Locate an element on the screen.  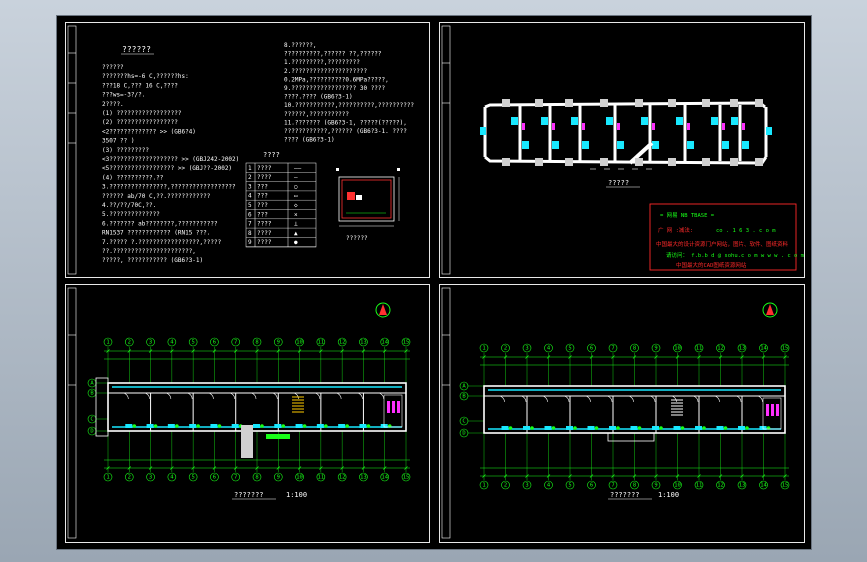
plan1-caption: ??????? is located at coordinates (249, 495).